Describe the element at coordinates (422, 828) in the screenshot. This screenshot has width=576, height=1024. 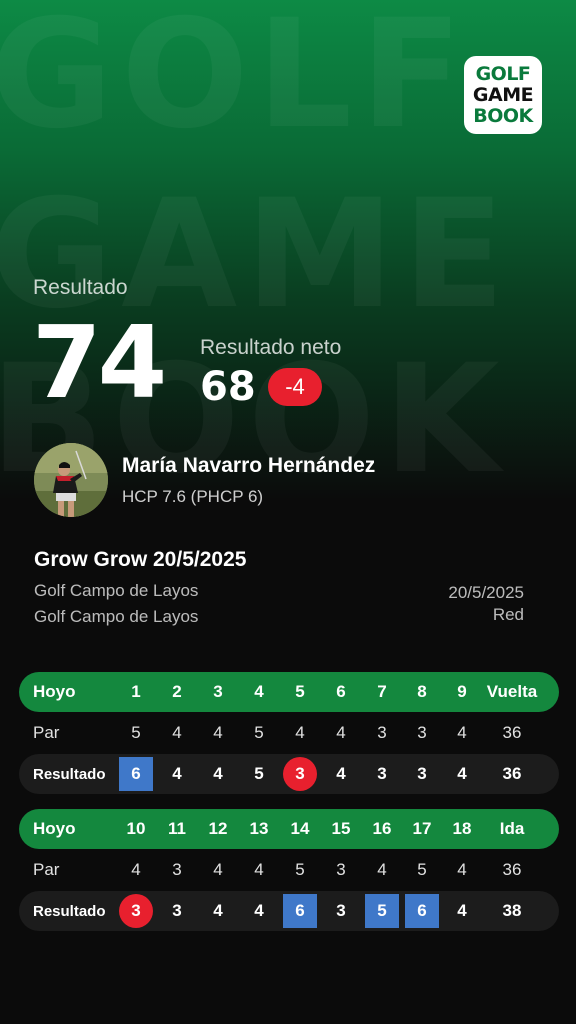
I see `hole-number: 17` at that location.